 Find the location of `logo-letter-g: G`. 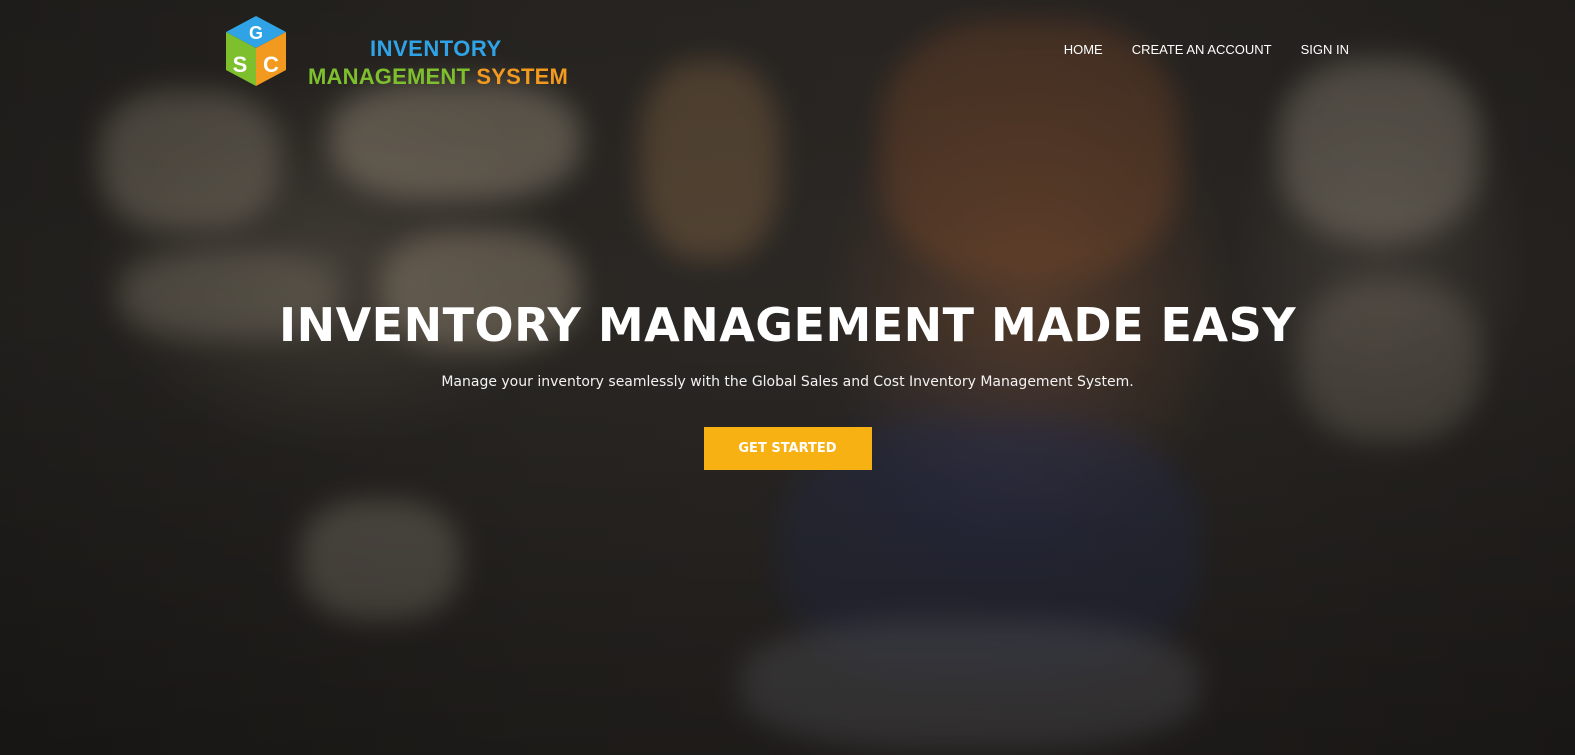

logo-letter-g: G is located at coordinates (256, 33).